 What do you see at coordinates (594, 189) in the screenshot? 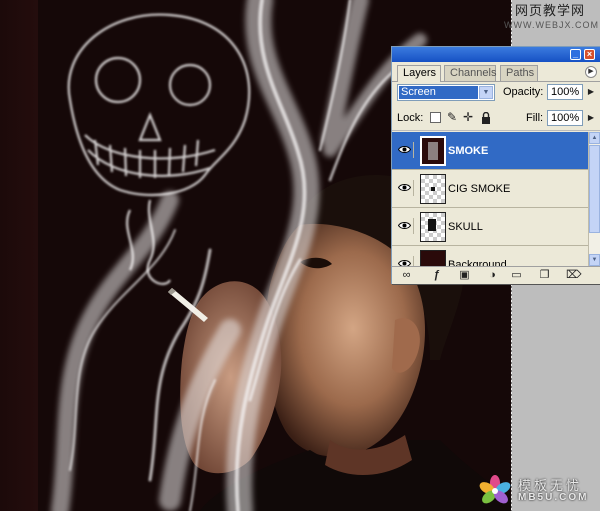
I see `scroll-thumb` at bounding box center [594, 189].